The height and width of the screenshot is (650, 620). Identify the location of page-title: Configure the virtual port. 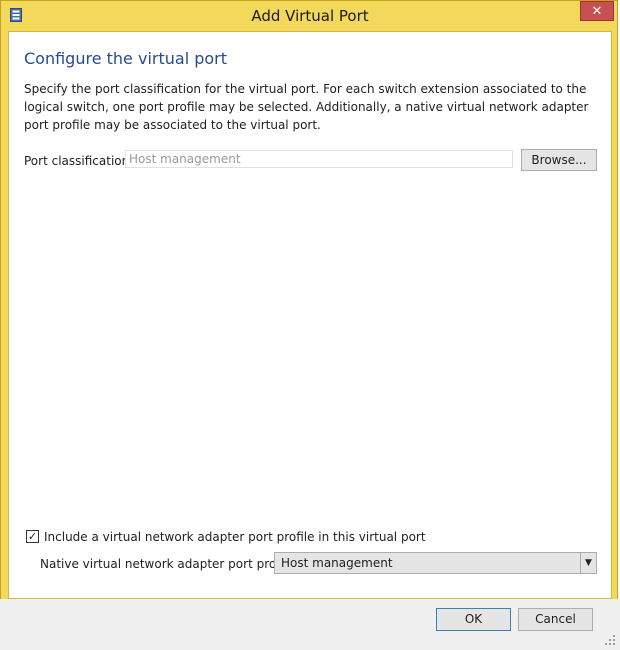
(126, 58).